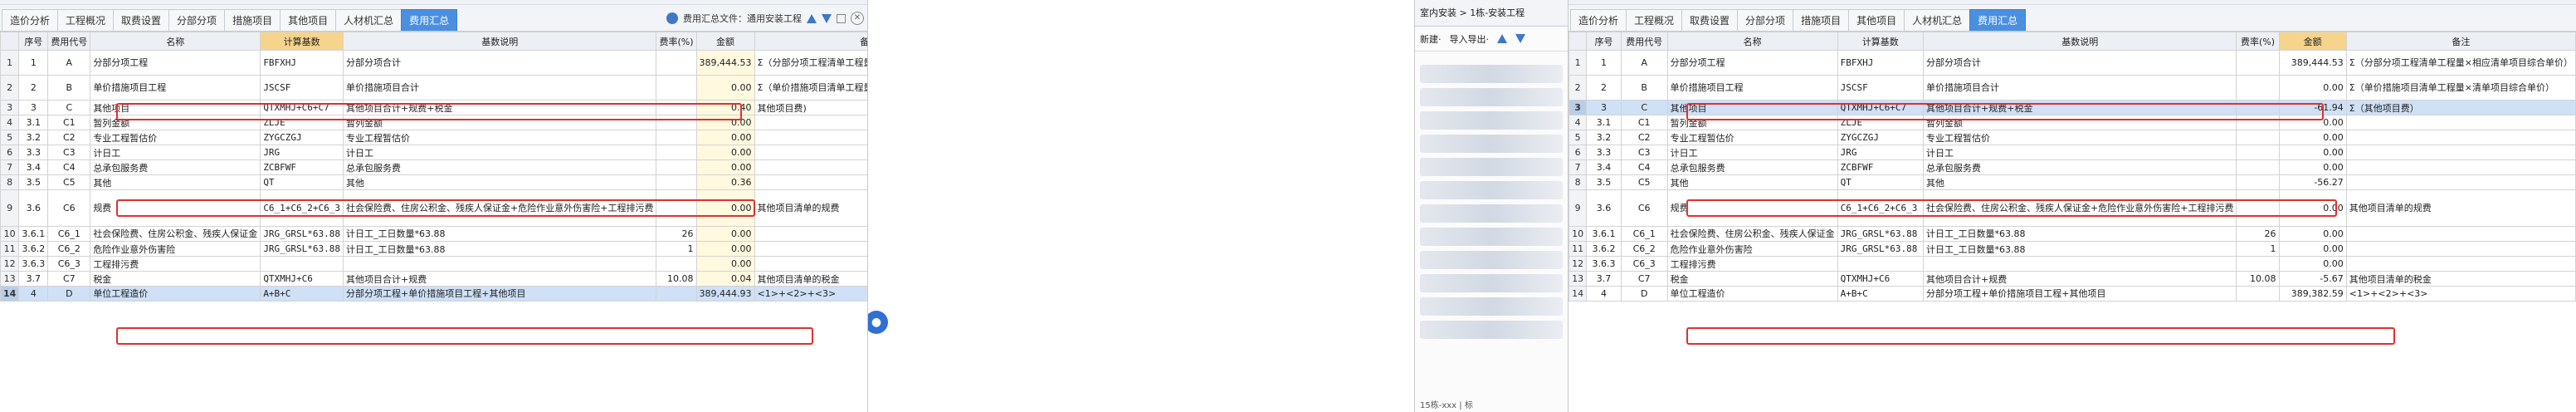  I want to click on column-header: 费用代号, so click(69, 41).